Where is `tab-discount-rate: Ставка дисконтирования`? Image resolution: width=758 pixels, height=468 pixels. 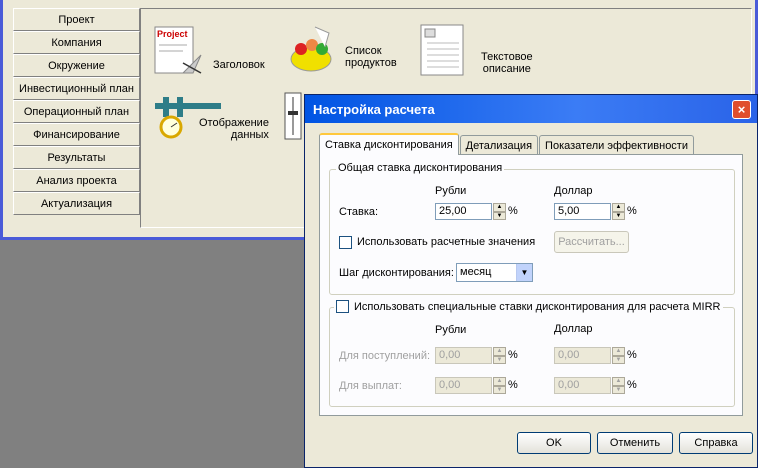
tab-discount-rate: Ставка дисконтирования is located at coordinates (389, 144).